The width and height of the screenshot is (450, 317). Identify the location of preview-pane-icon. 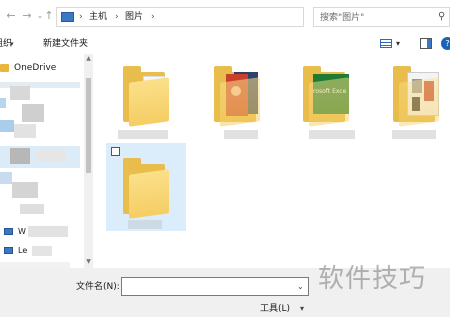
(426, 43).